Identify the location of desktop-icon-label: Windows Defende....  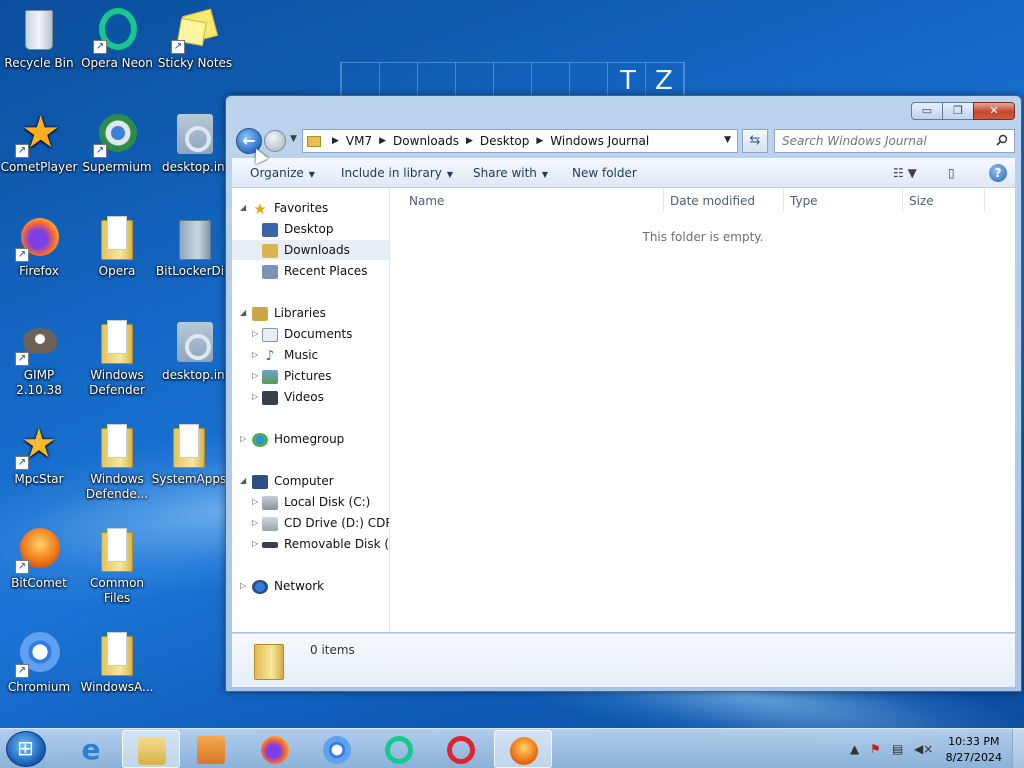
(117, 486).